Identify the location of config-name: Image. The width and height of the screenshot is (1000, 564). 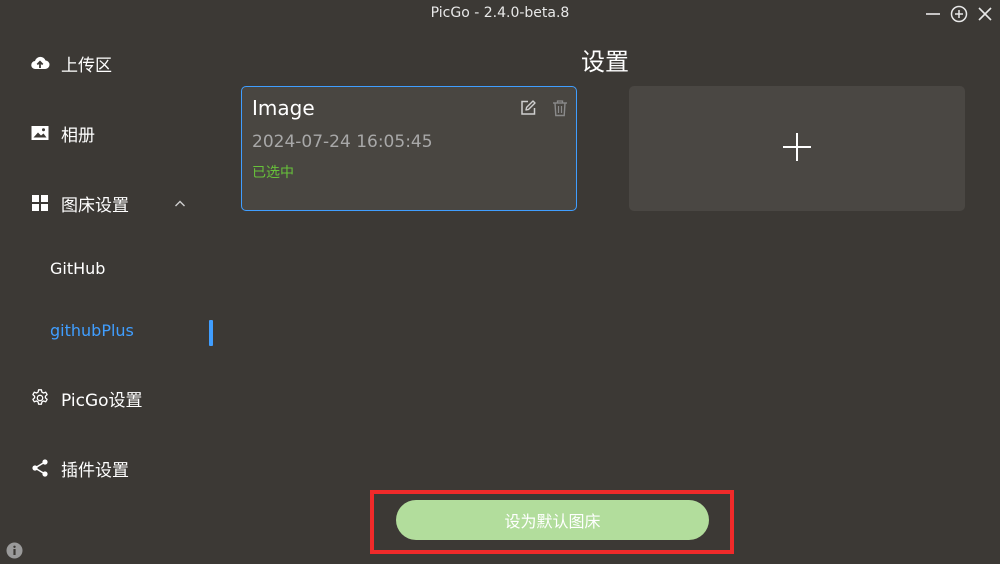
(283, 108).